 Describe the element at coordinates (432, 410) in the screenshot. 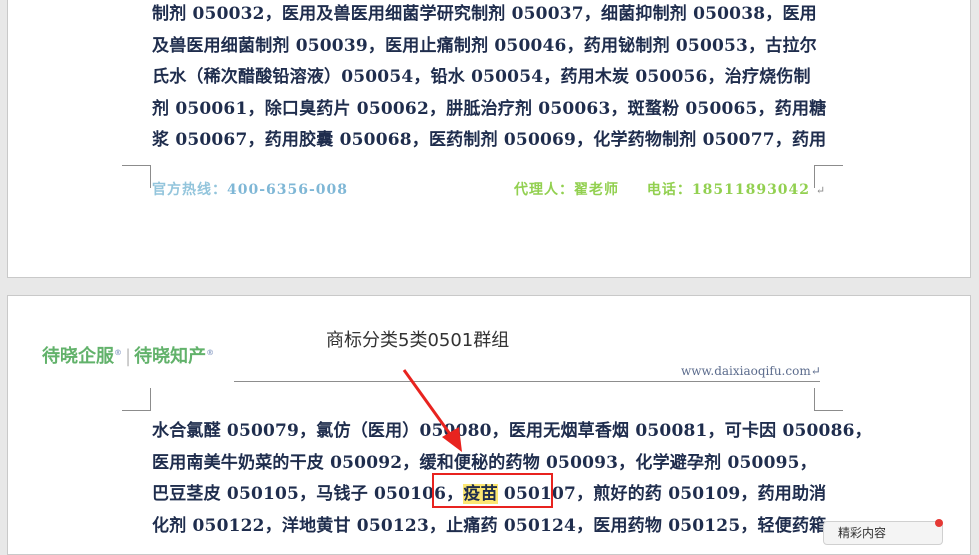

I see `annotation-arrow` at that location.